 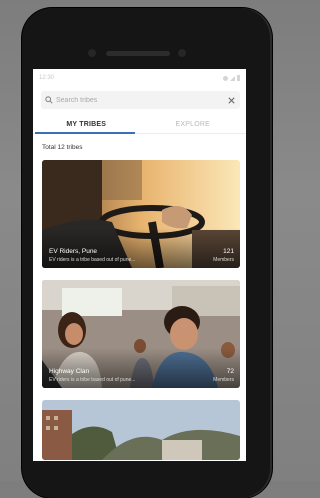 I want to click on total-tribes-label: Total 12 tribes, so click(x=62, y=147).